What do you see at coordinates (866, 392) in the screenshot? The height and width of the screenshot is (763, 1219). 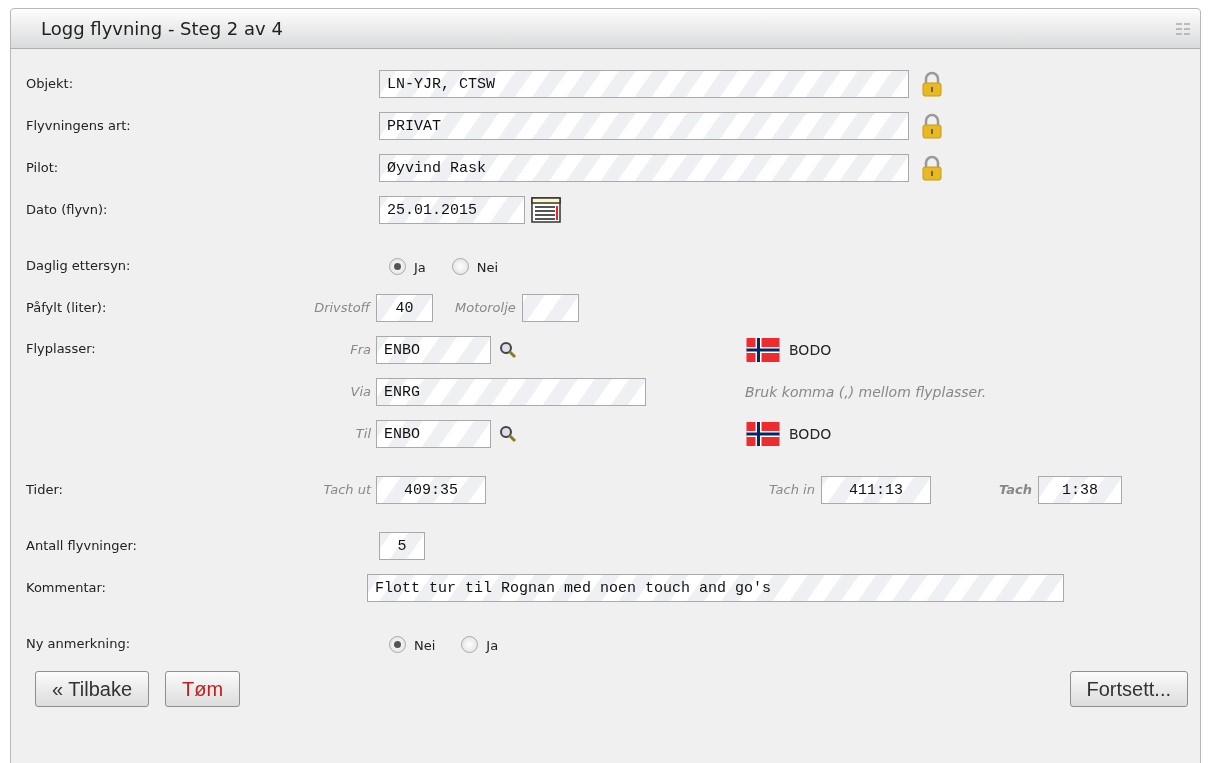 I see `hint-text: Bruk komma (,) mellom flyplasser.` at bounding box center [866, 392].